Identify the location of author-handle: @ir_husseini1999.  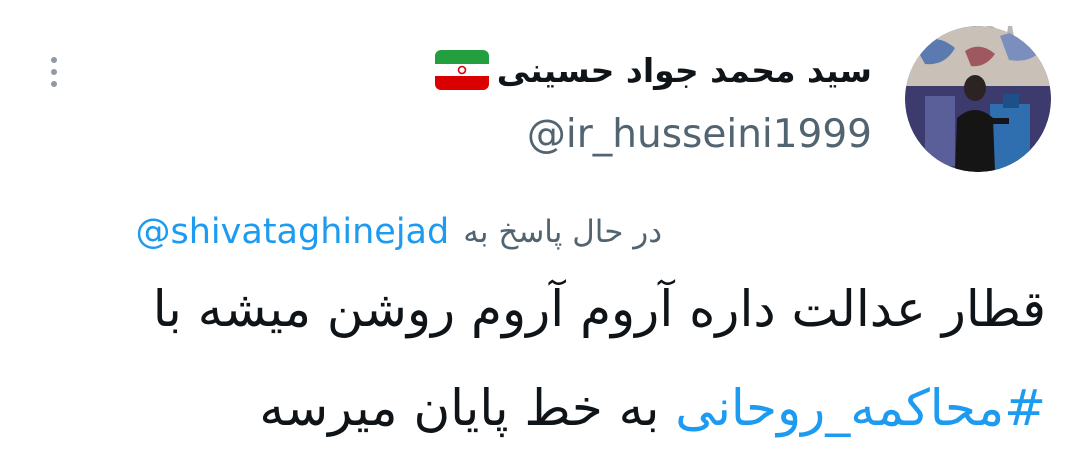
(699, 134).